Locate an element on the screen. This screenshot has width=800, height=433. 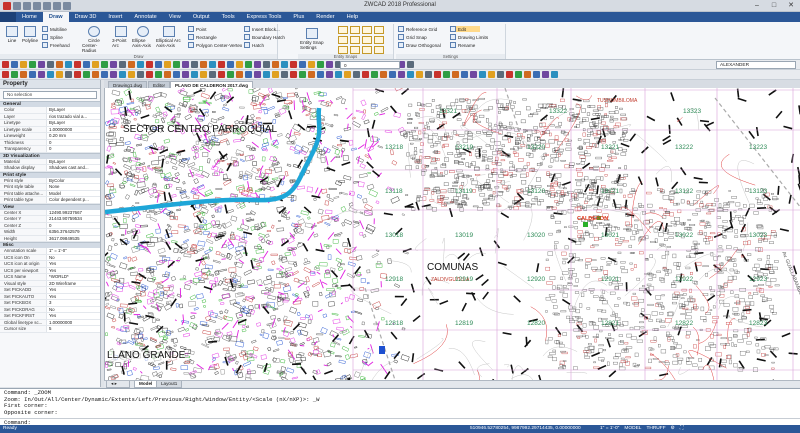
polygon-button: Polygon Center-Vertex is located at coordinates (215, 45).